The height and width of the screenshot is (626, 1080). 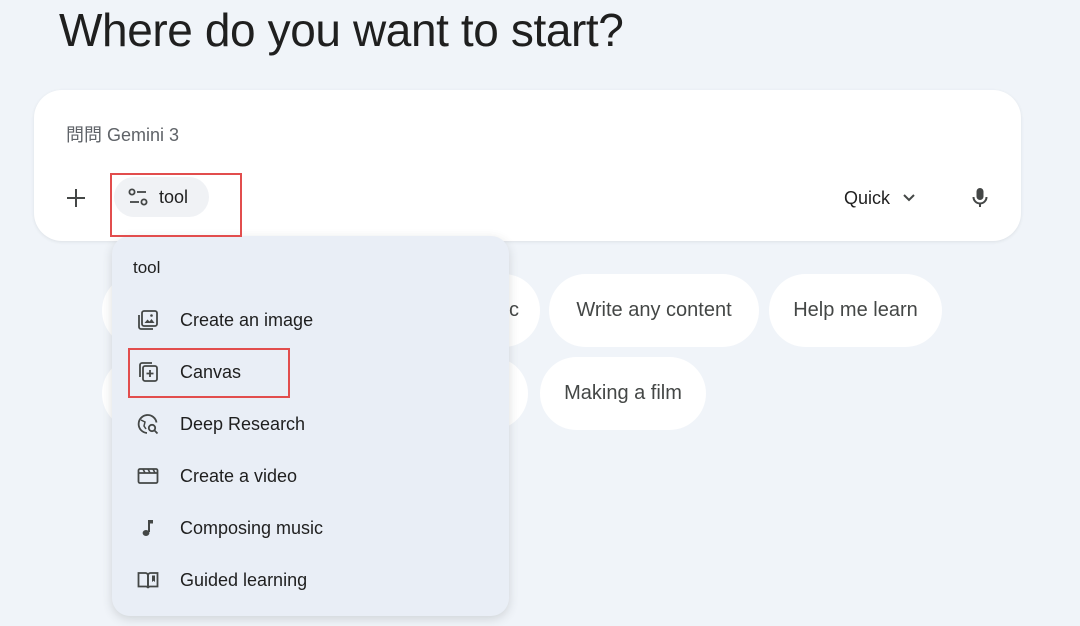 I want to click on video-icon, so click(x=148, y=476).